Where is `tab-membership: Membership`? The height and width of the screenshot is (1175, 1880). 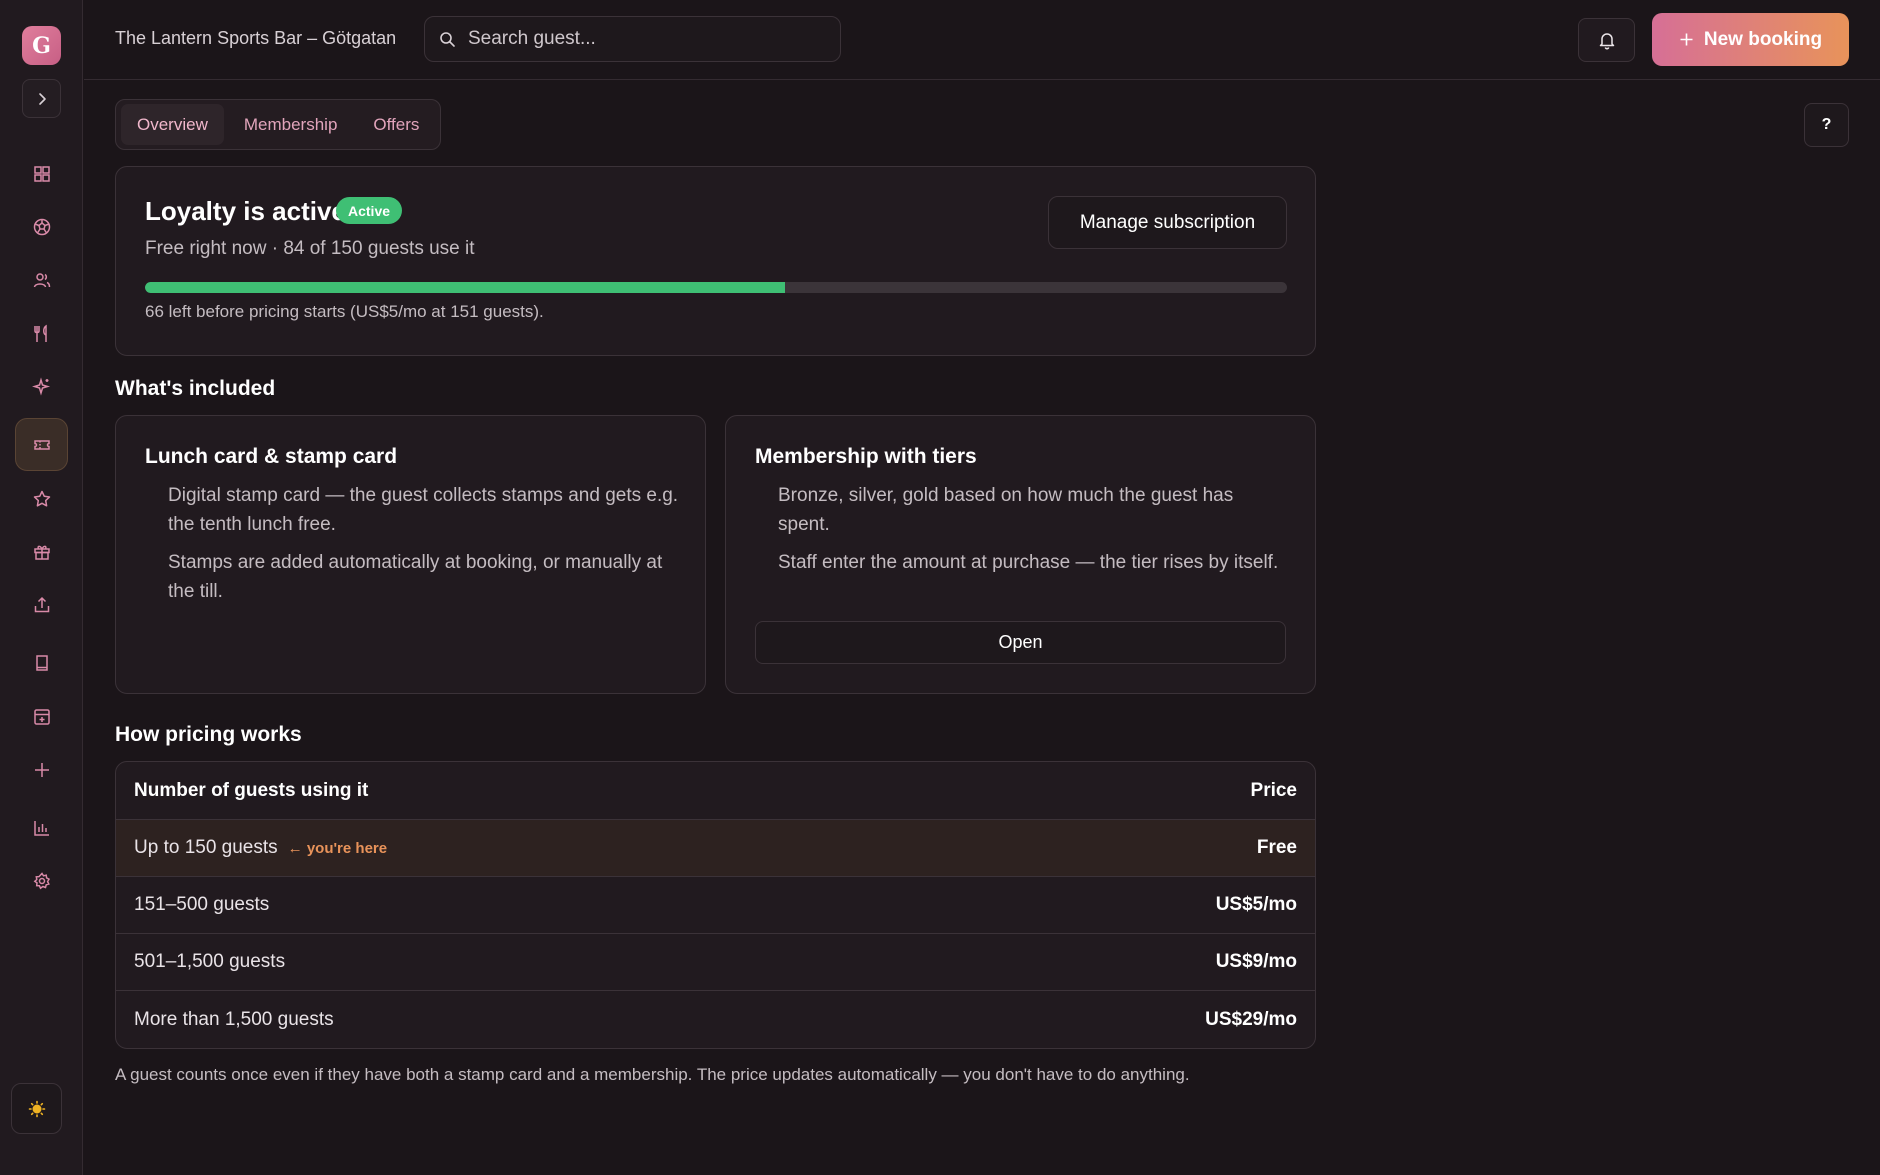 tab-membership: Membership is located at coordinates (291, 124).